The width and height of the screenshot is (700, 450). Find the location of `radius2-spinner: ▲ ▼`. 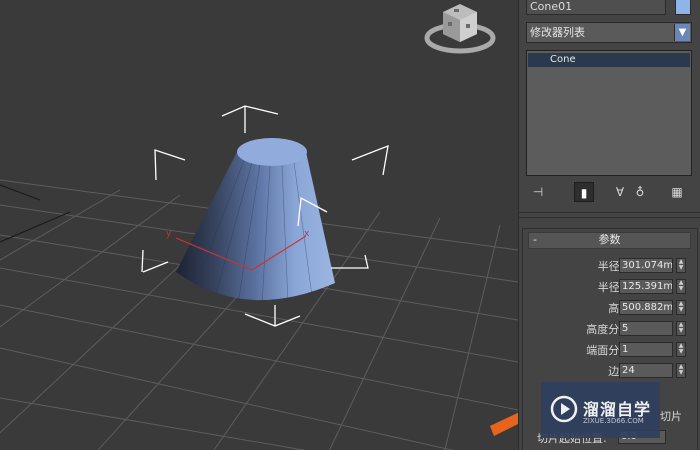

radius2-spinner: ▲ ▼ is located at coordinates (681, 286).